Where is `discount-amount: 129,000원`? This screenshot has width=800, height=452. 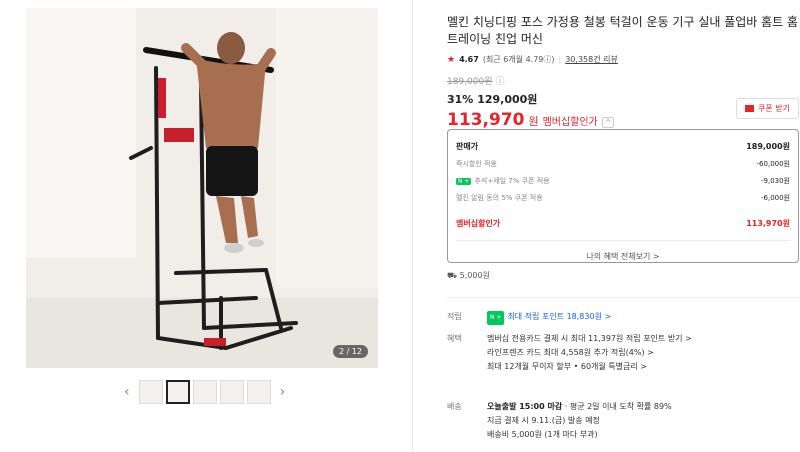
discount-amount: 129,000원 is located at coordinates (507, 99).